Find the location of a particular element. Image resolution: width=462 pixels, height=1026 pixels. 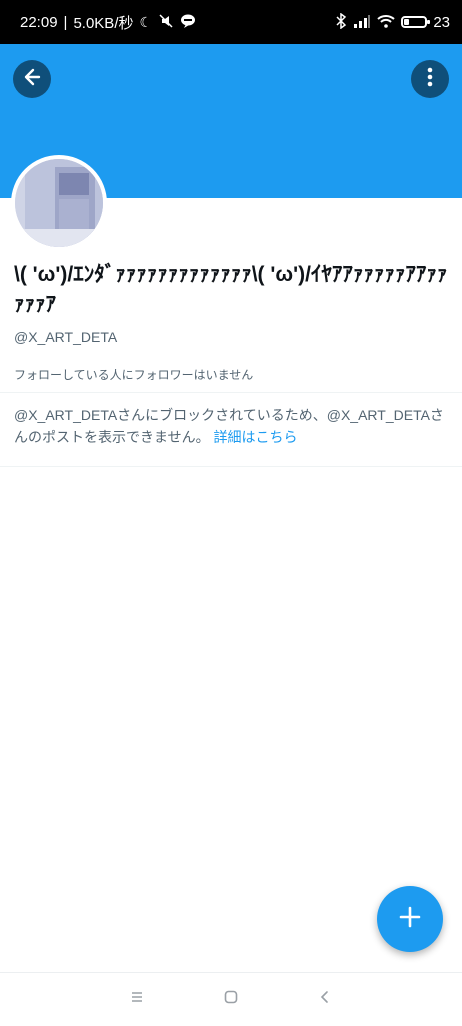

back-button is located at coordinates (32, 79).